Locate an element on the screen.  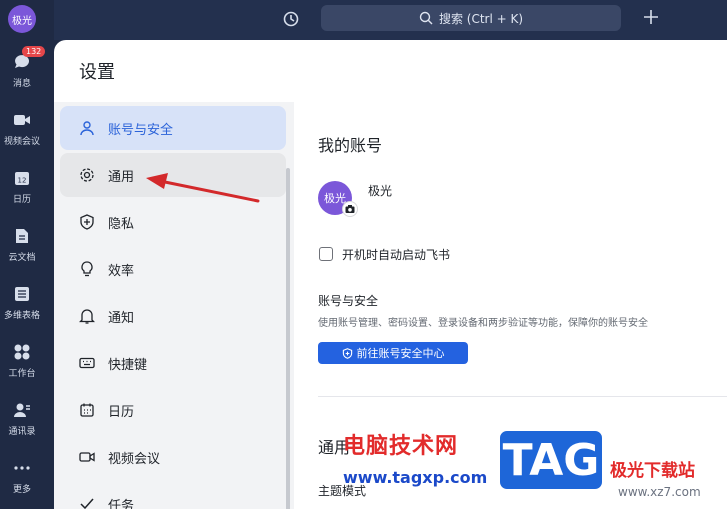
nav-item-account-security: 账号与安全 is located at coordinates (173, 128).